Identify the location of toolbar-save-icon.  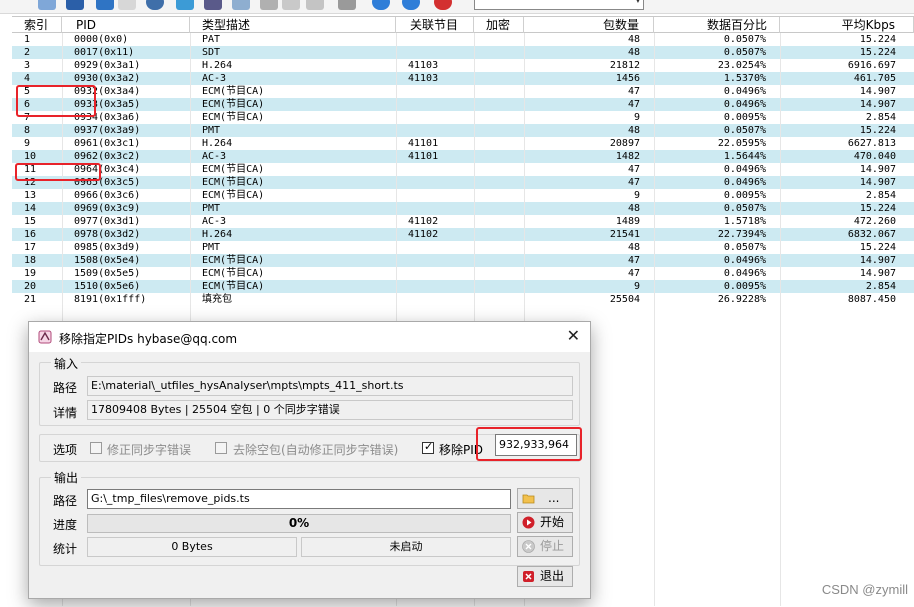
(75, 5).